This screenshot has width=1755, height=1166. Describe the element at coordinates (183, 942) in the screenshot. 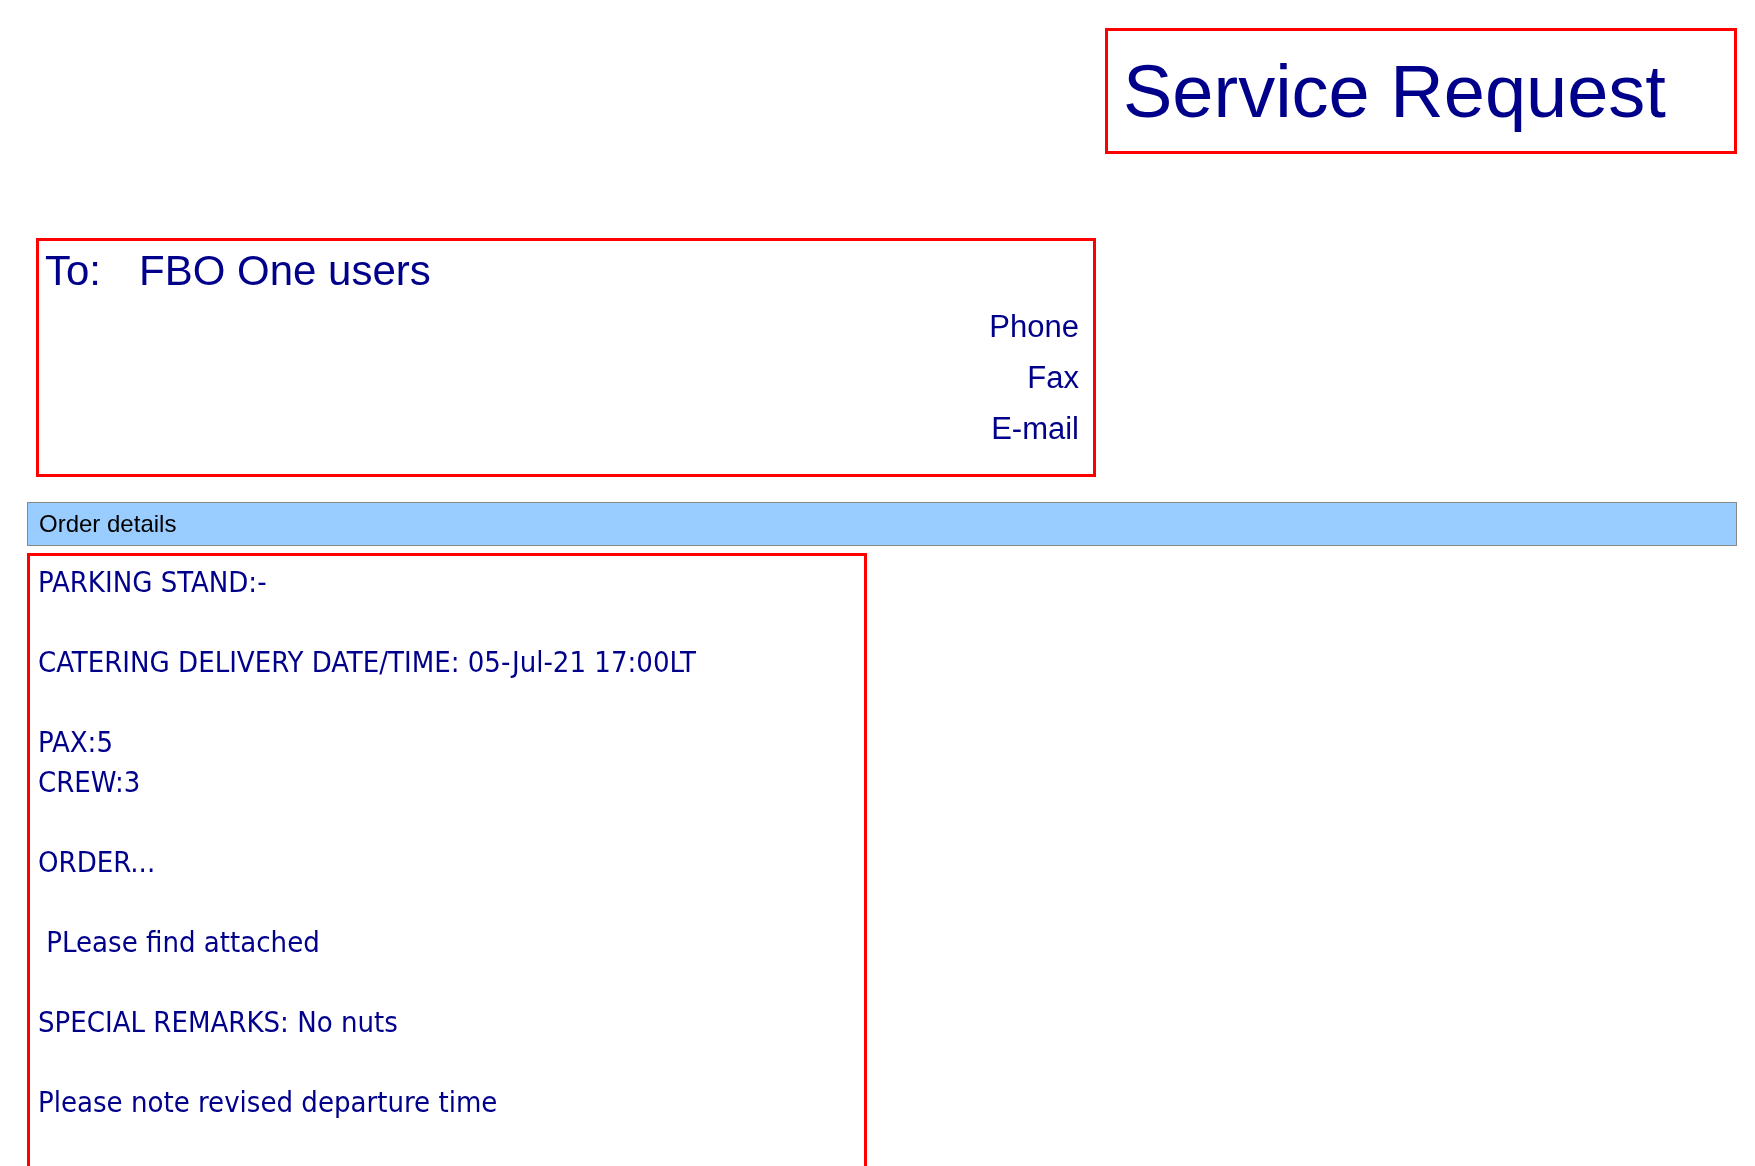

I see `order-text: PLease find attached` at that location.